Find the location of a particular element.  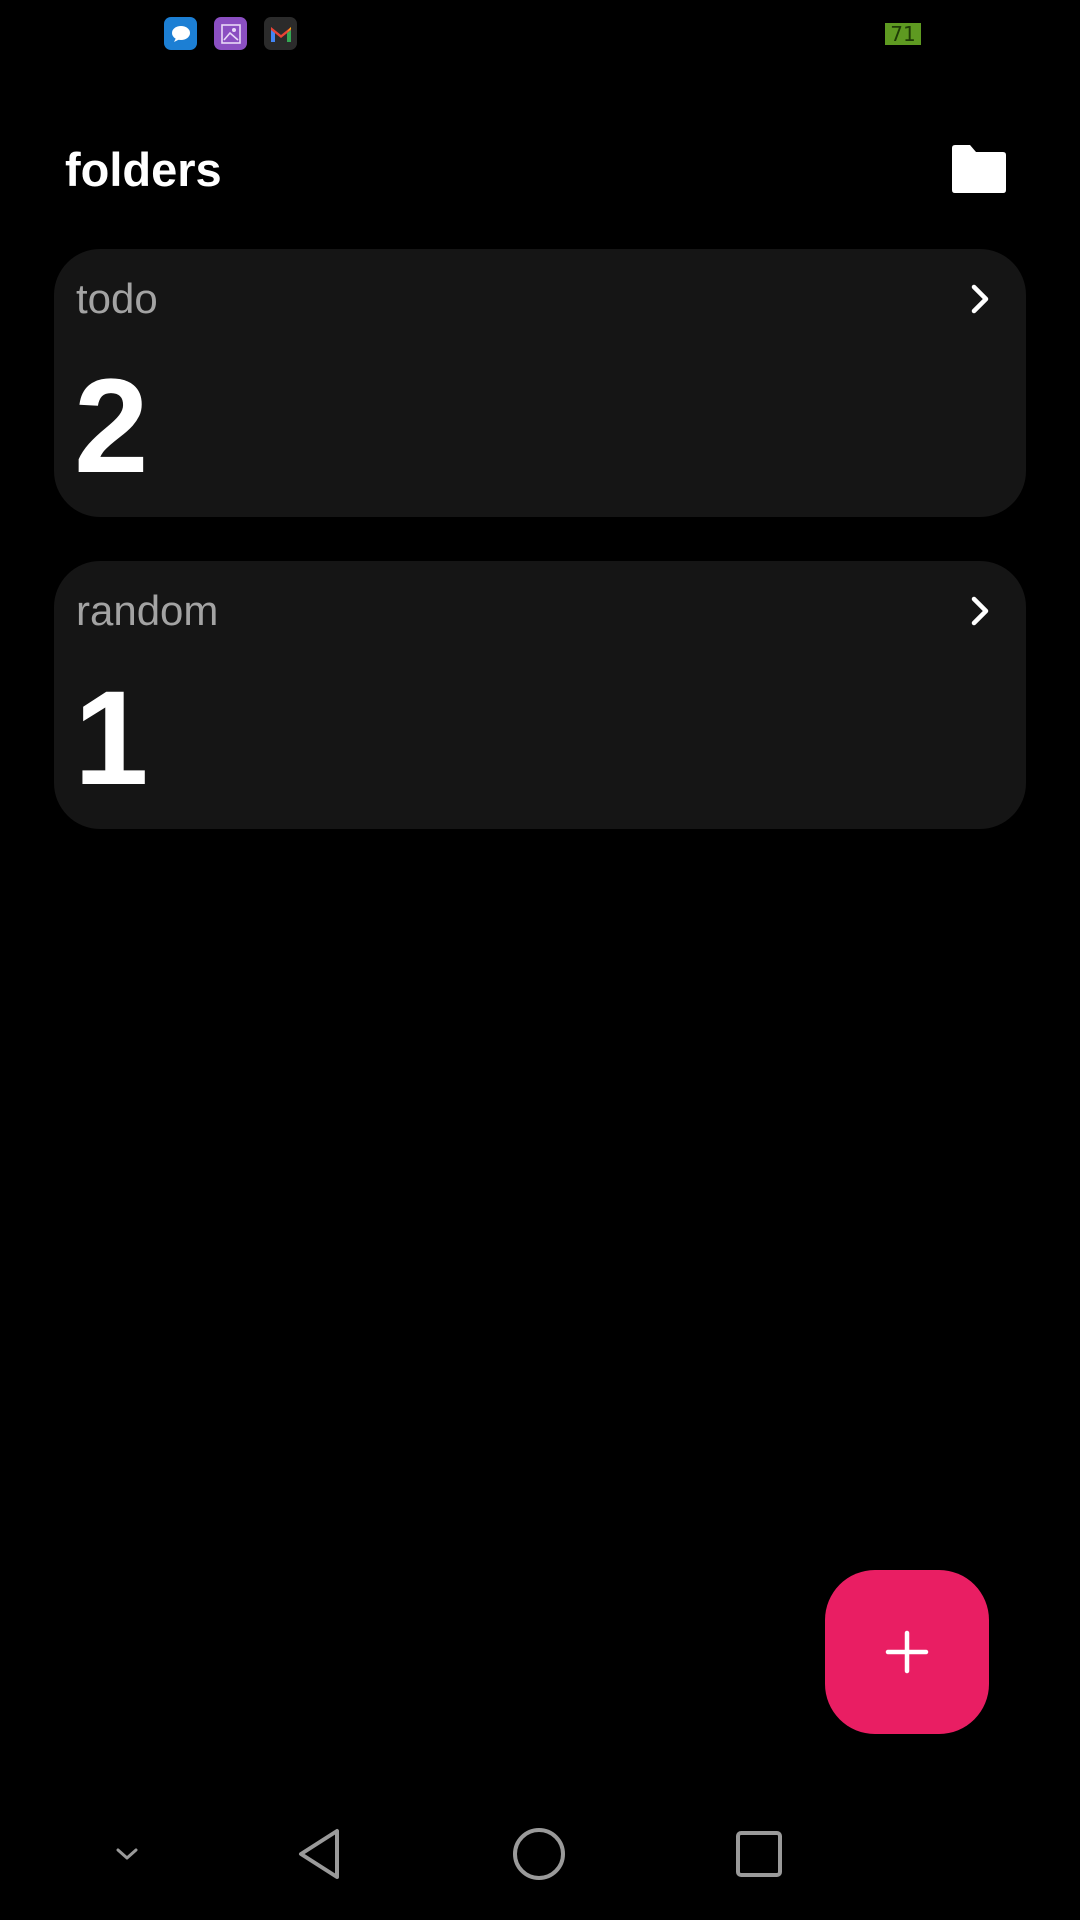

folder-name: todo is located at coordinates (117, 298).